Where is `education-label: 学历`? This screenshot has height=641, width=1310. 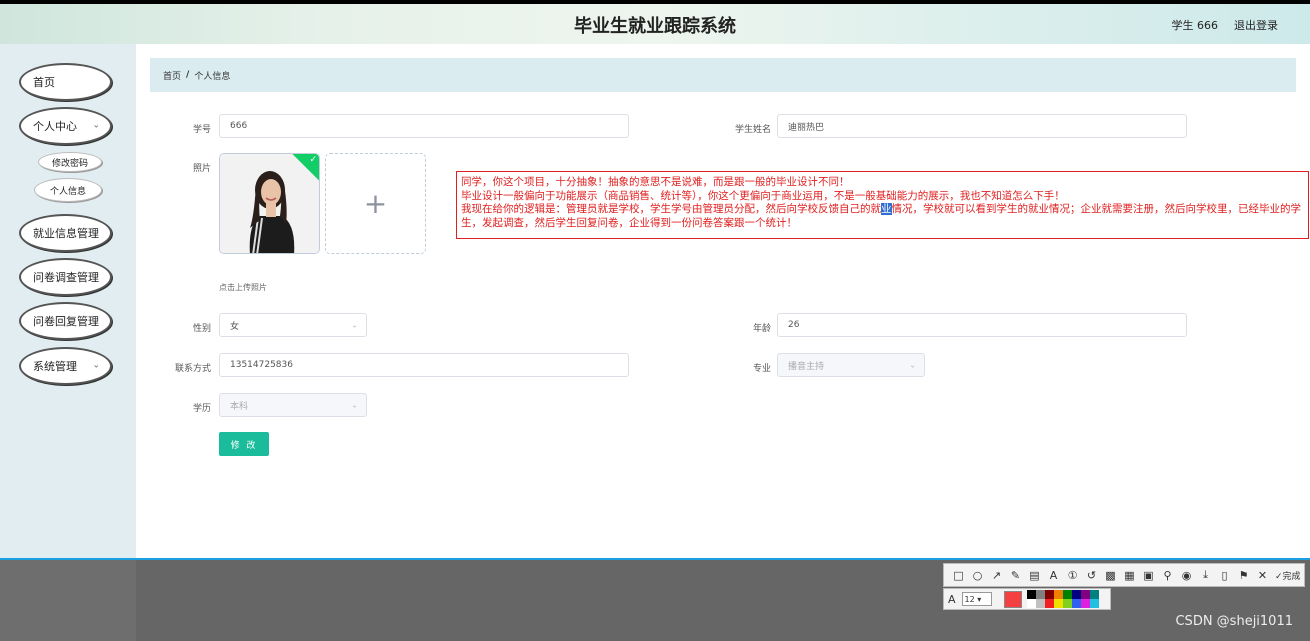
education-label: 学历 is located at coordinates (201, 409).